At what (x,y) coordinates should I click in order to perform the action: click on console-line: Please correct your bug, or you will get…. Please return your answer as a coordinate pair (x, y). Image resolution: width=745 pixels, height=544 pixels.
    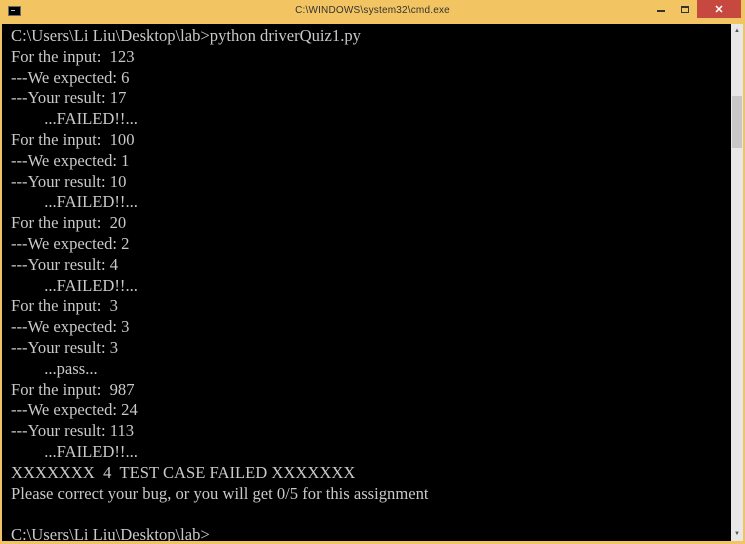
    Looking at the image, I should click on (220, 493).